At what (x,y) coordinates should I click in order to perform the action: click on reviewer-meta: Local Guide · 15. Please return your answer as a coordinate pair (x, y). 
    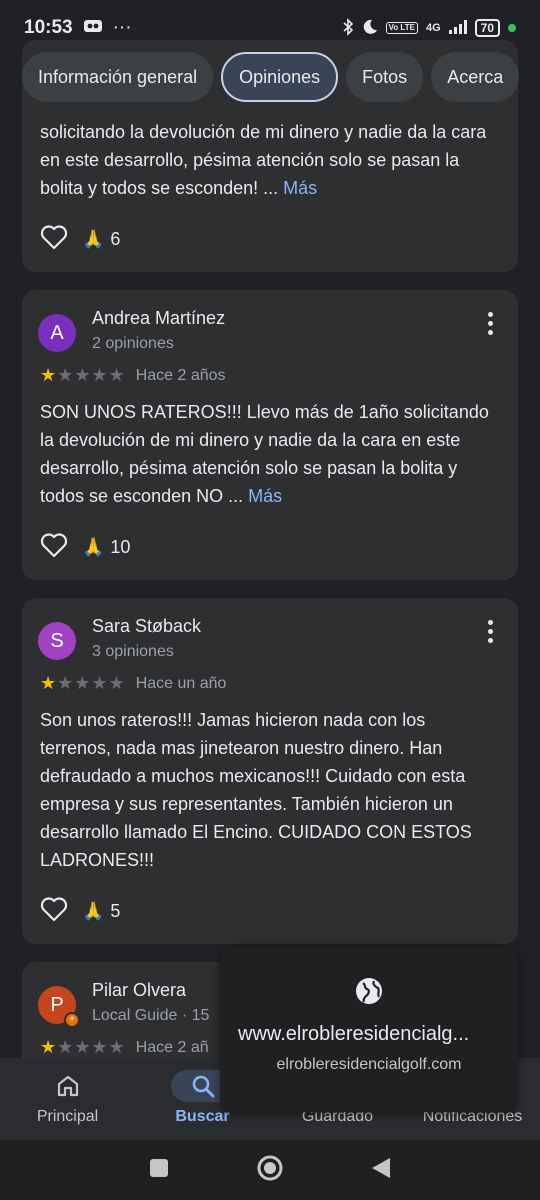
    Looking at the image, I should click on (151, 1015).